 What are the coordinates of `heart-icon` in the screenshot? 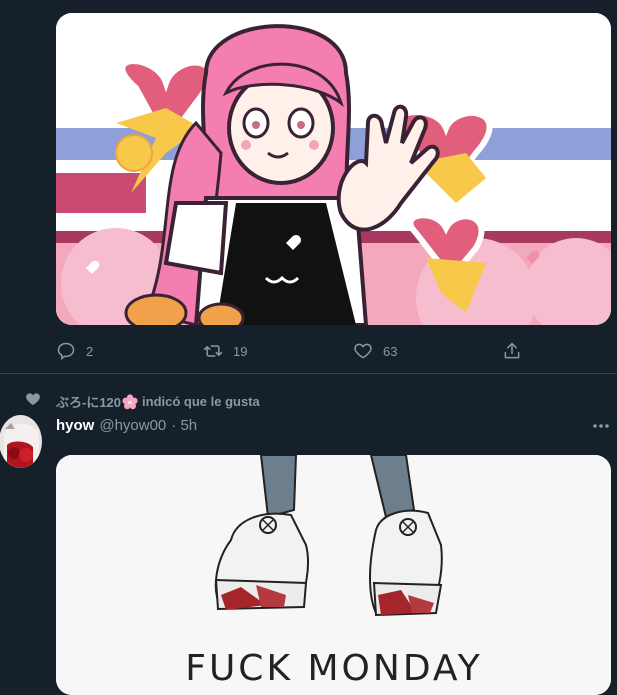 It's located at (363, 351).